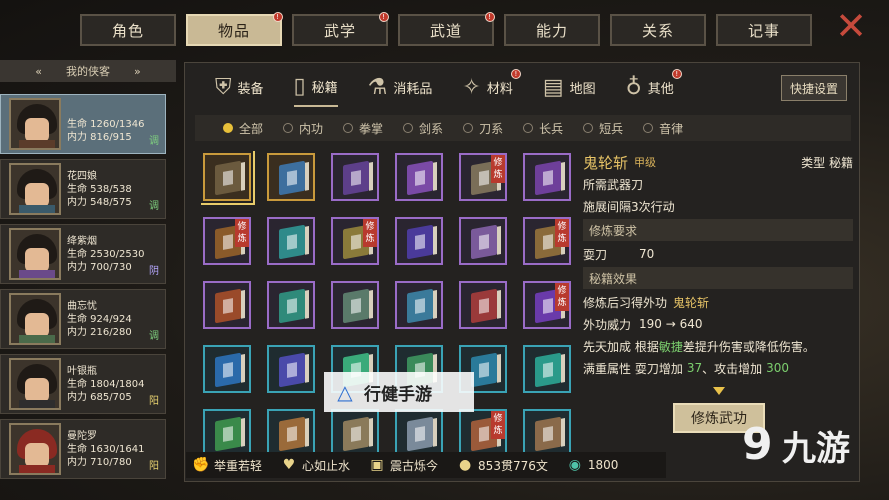  Describe the element at coordinates (423, 128) in the screenshot. I see `filter-sword: 剑系` at that location.